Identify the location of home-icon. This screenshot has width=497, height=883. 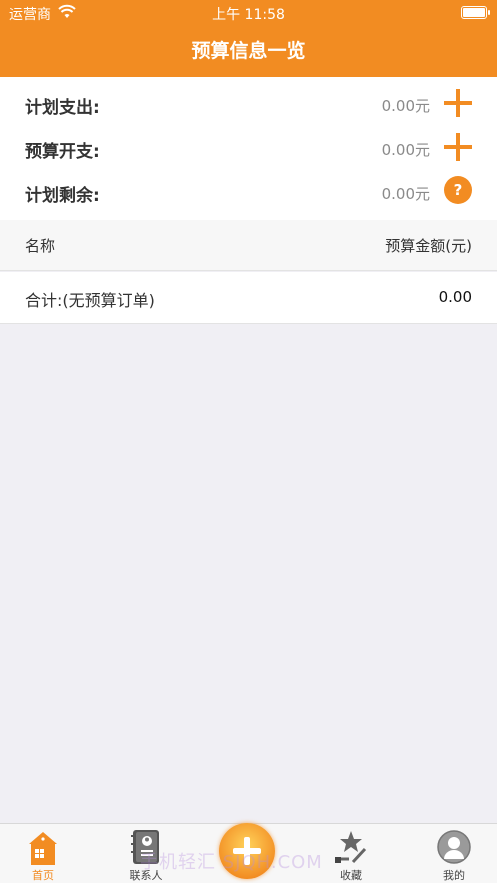
(43, 848).